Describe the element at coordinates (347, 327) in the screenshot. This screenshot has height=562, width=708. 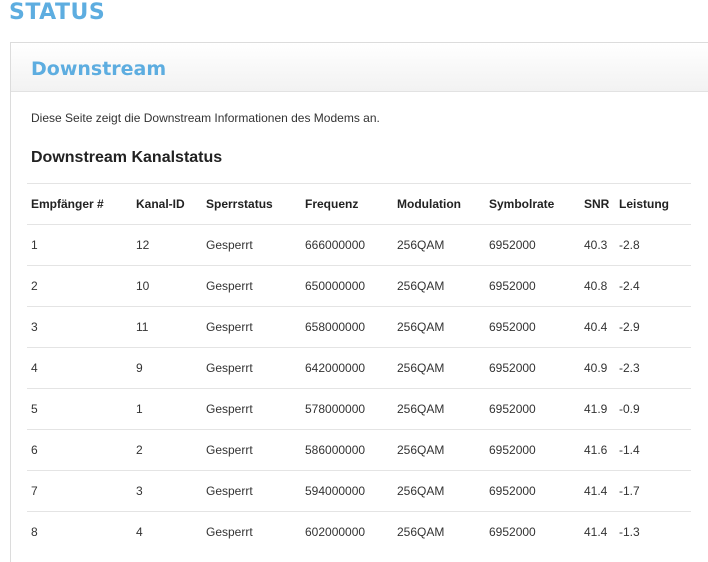
I see `cell-frequenz: 658000000` at that location.